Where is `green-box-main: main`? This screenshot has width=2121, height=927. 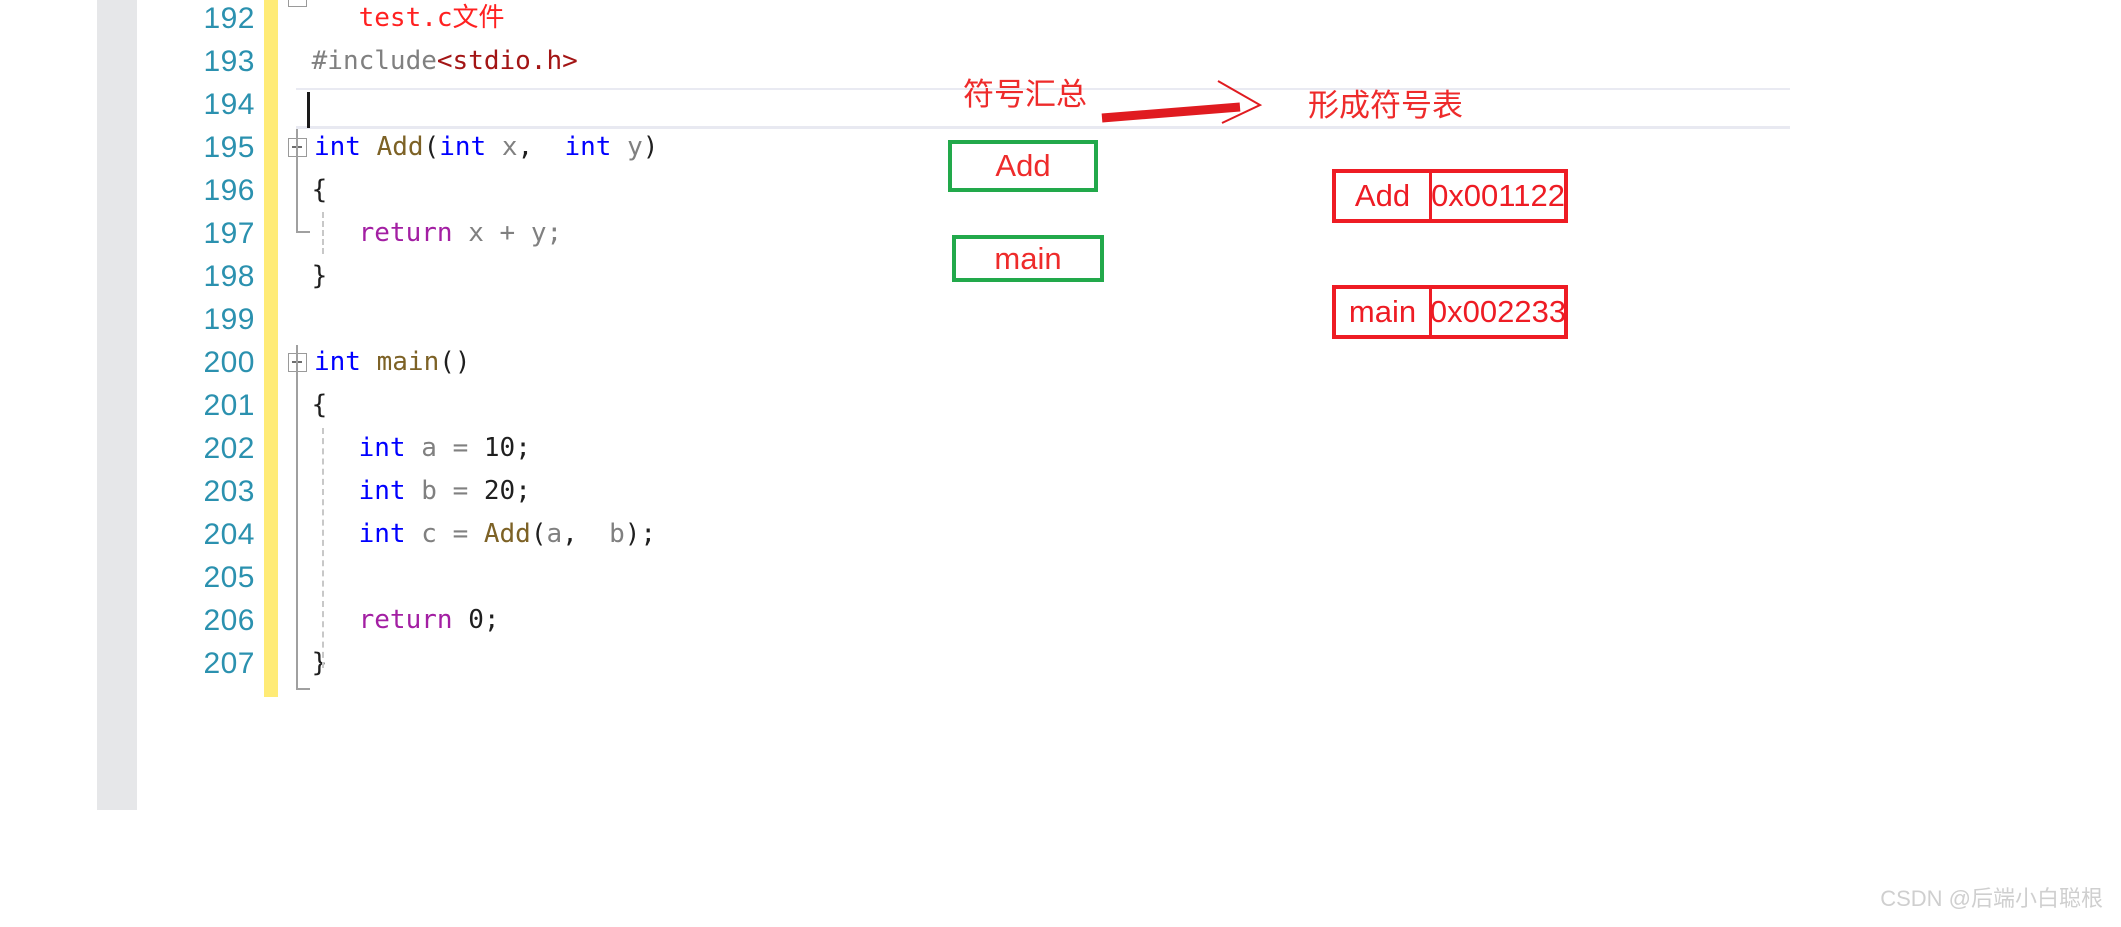 green-box-main: main is located at coordinates (1028, 258).